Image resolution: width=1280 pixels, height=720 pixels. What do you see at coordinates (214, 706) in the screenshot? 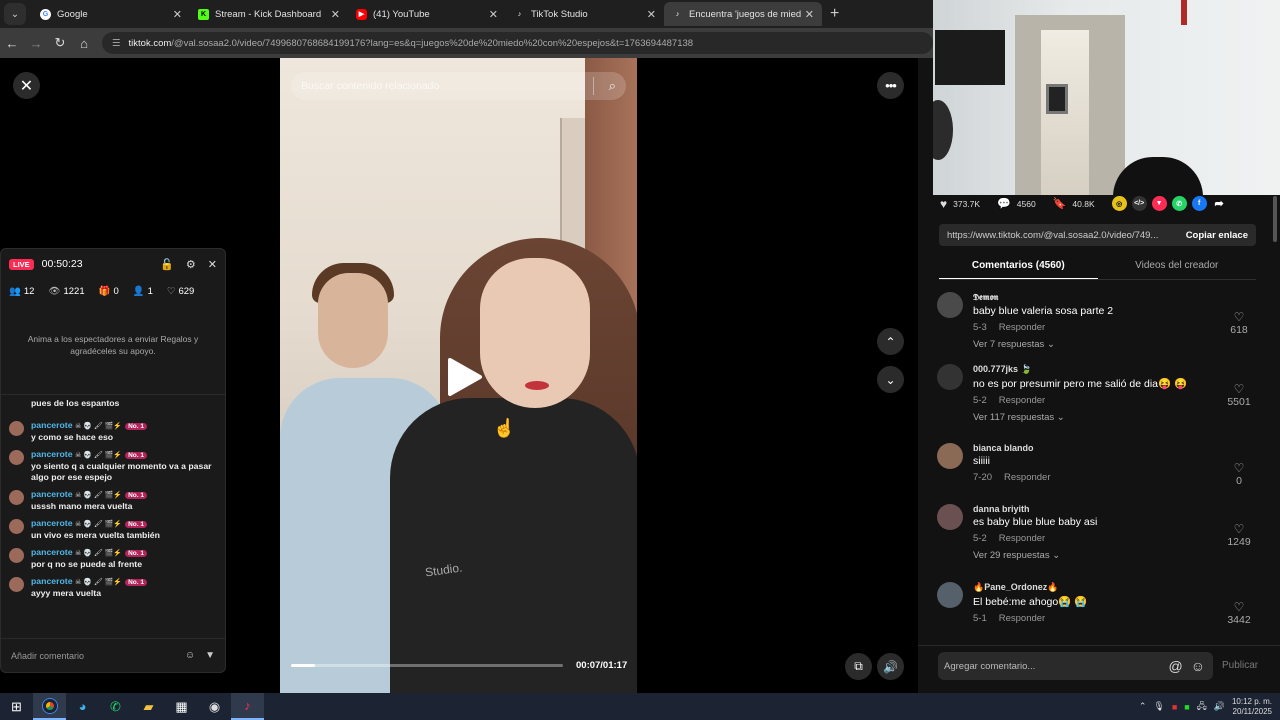
I see `obs-icon: ◉` at bounding box center [214, 706].